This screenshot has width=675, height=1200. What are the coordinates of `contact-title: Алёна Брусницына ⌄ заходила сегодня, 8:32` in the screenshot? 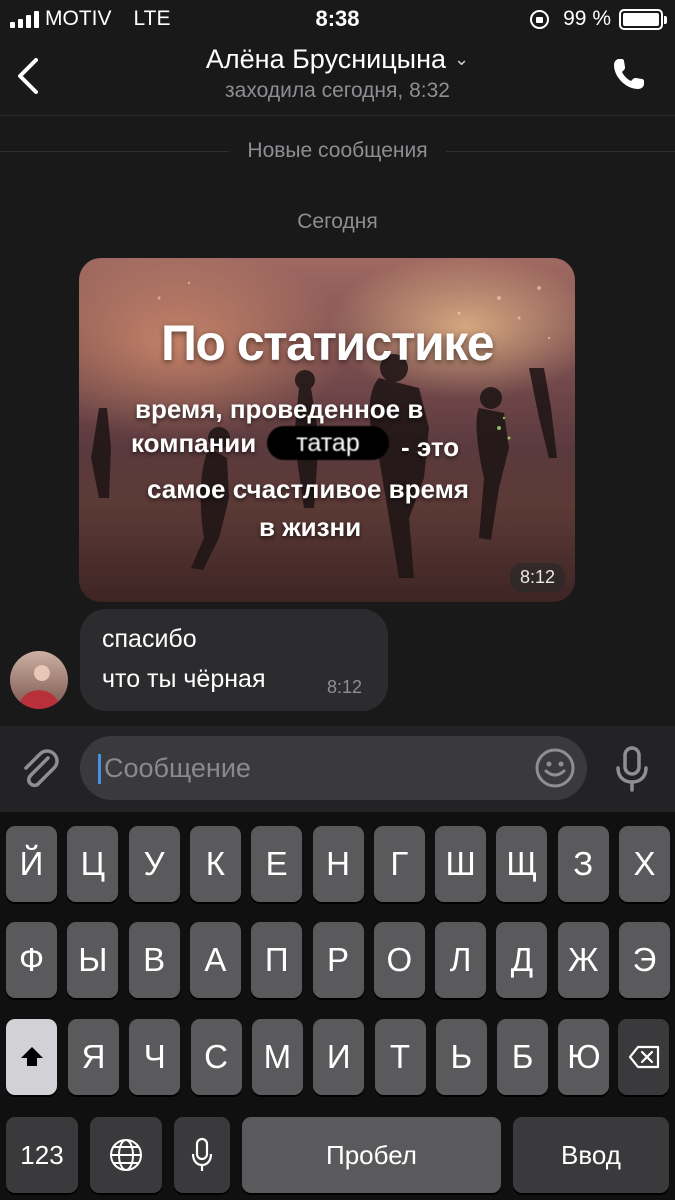 It's located at (337, 73).